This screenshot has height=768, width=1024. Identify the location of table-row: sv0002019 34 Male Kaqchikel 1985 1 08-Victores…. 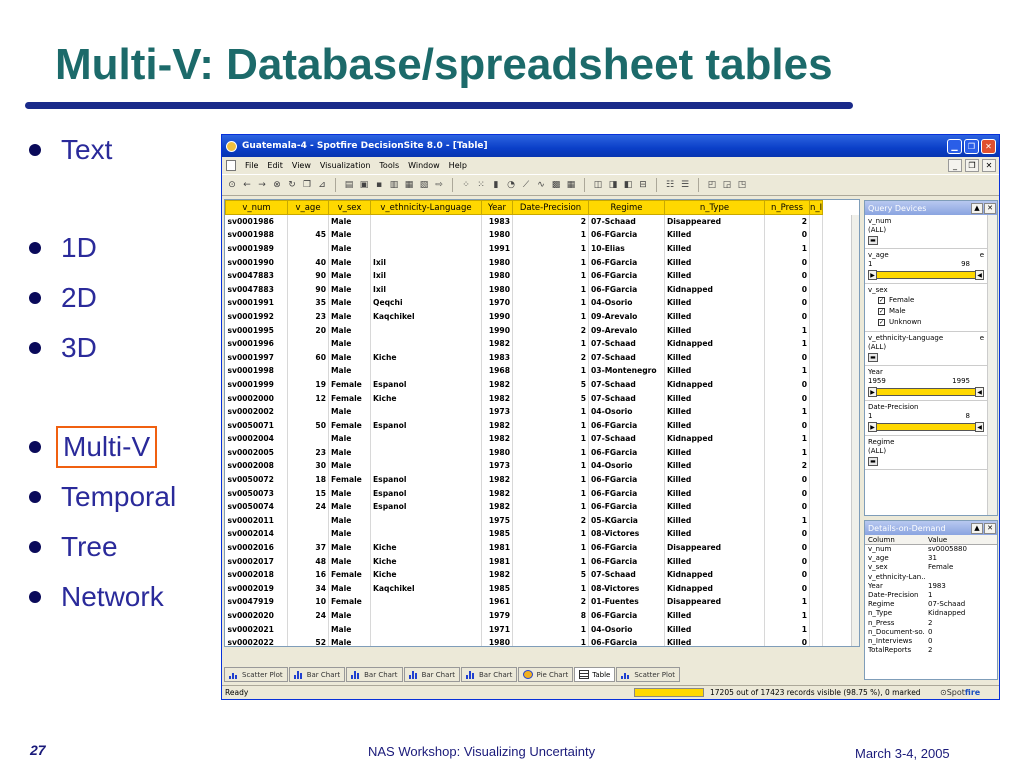
(524, 588).